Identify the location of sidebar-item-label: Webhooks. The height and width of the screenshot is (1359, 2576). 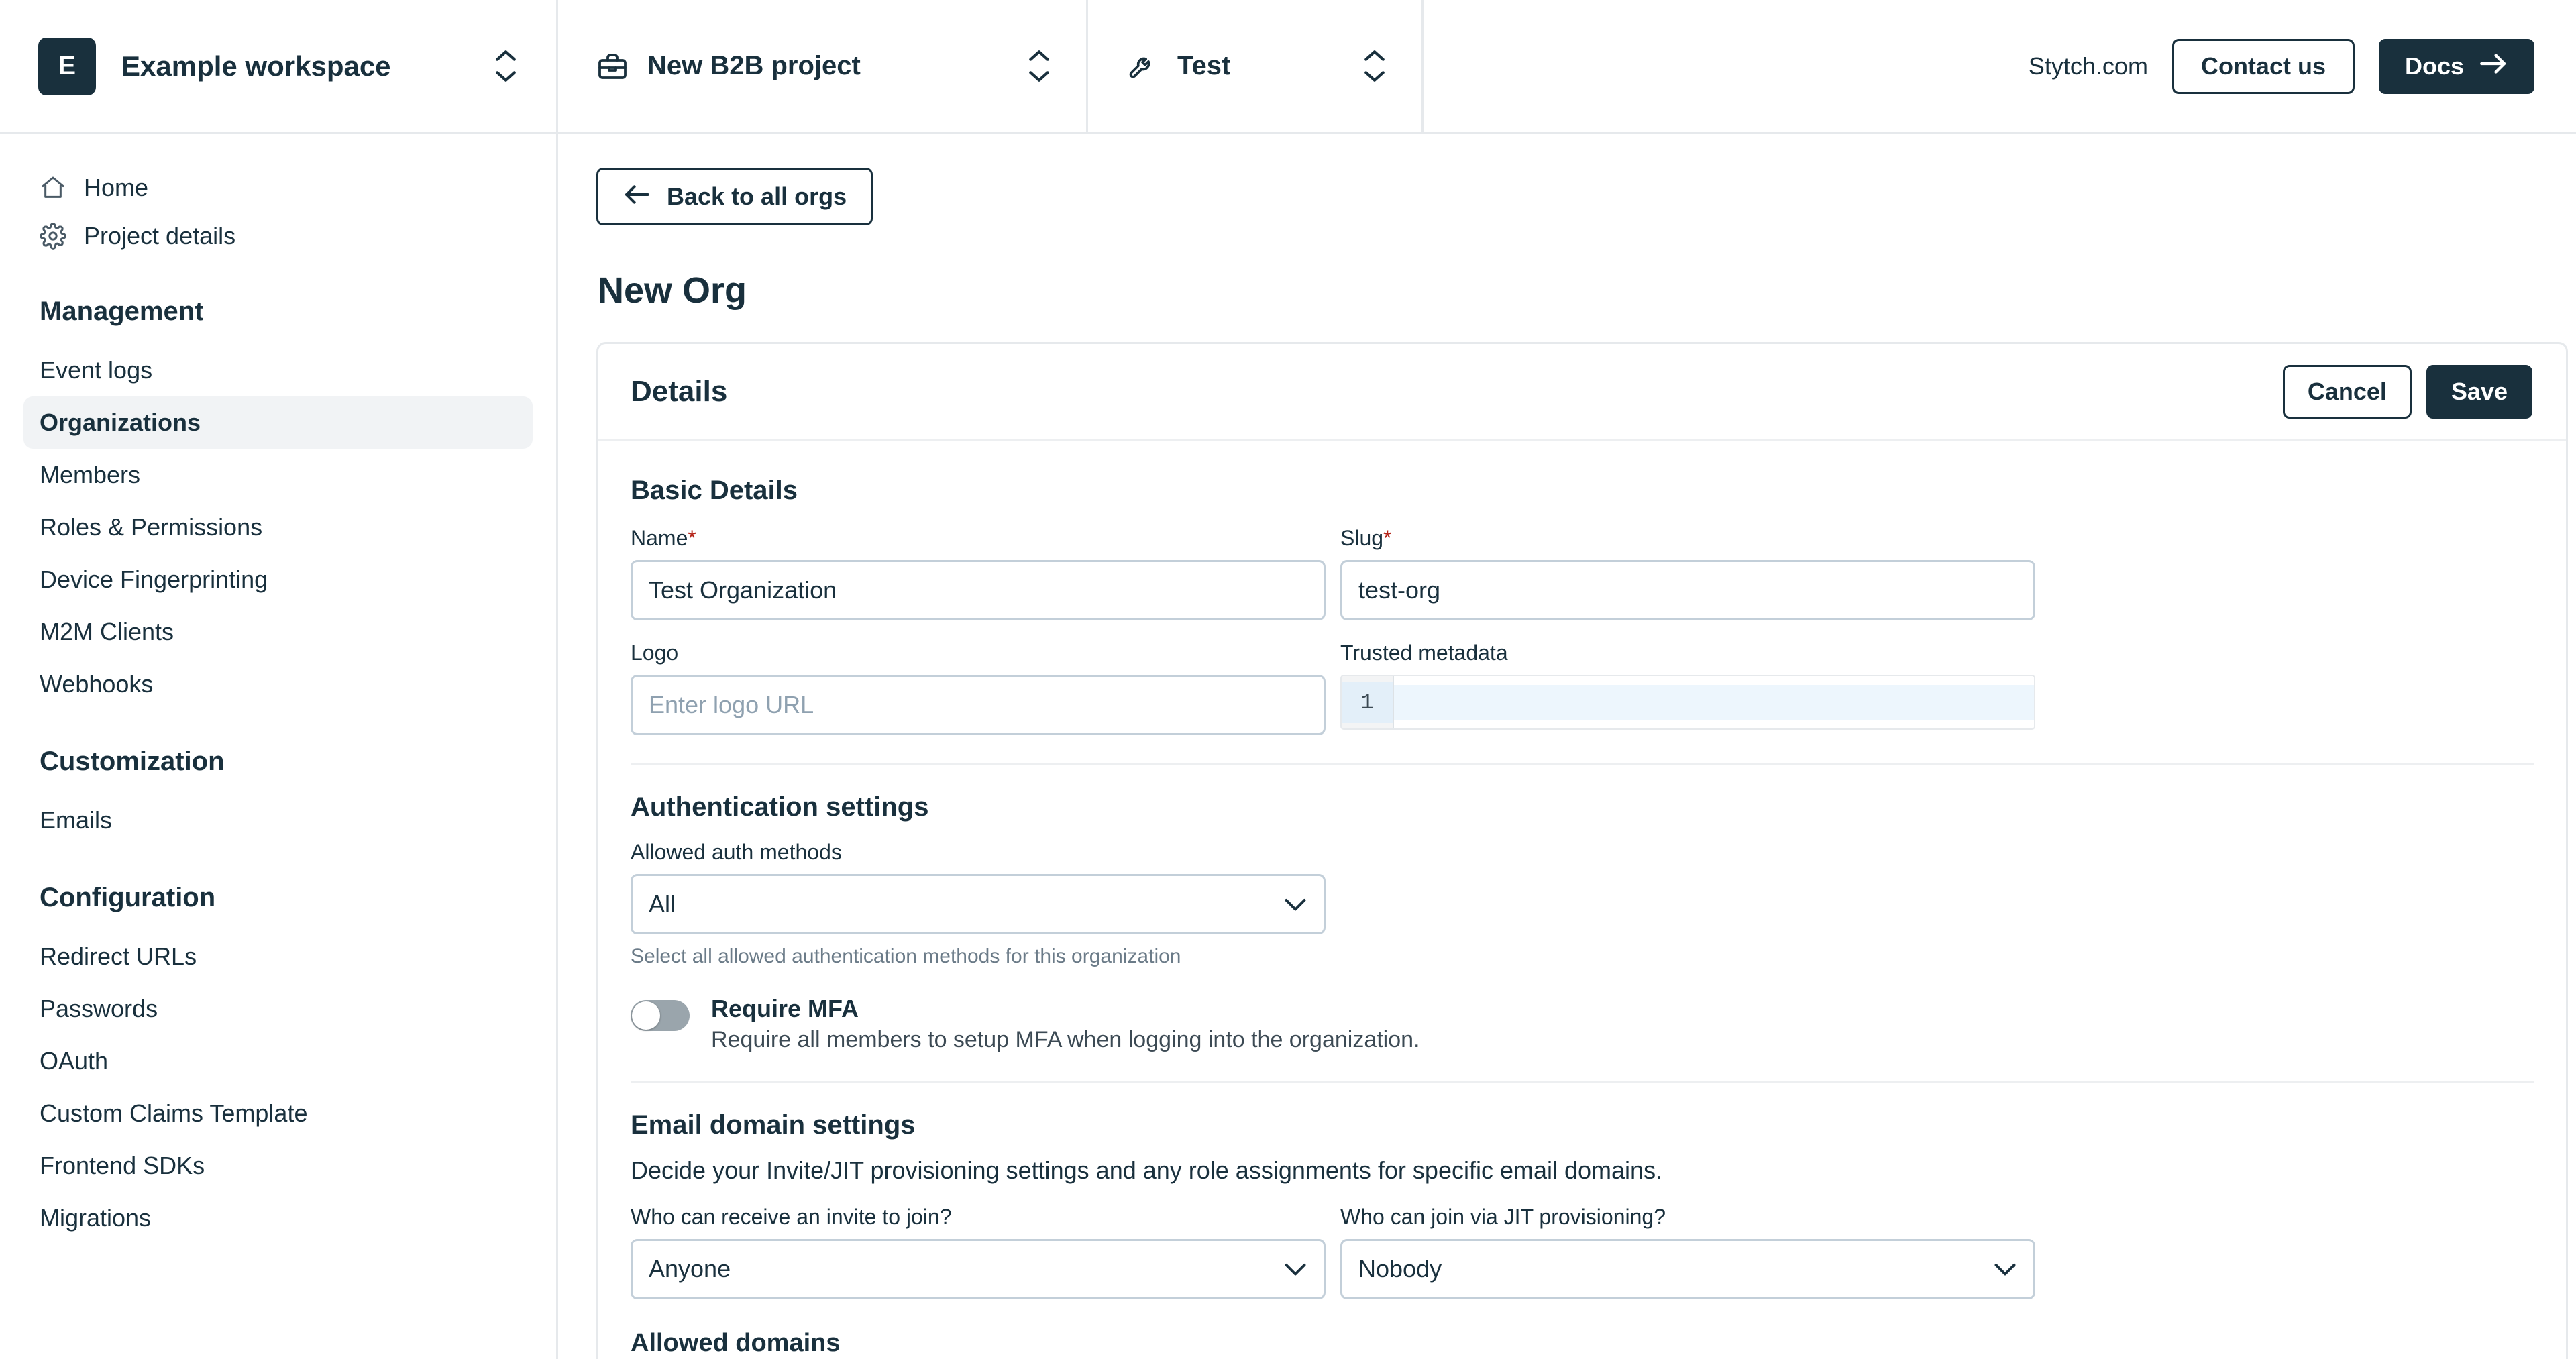
(97, 684).